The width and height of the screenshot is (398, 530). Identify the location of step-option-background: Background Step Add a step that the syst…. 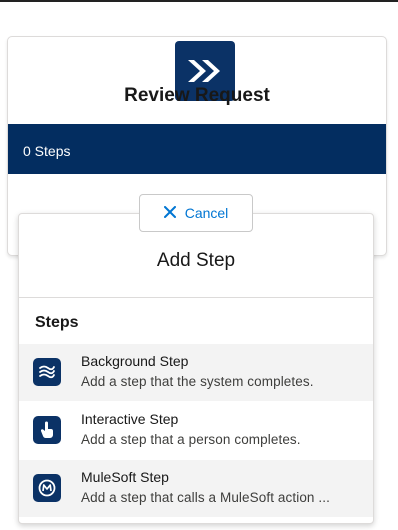
(196, 372).